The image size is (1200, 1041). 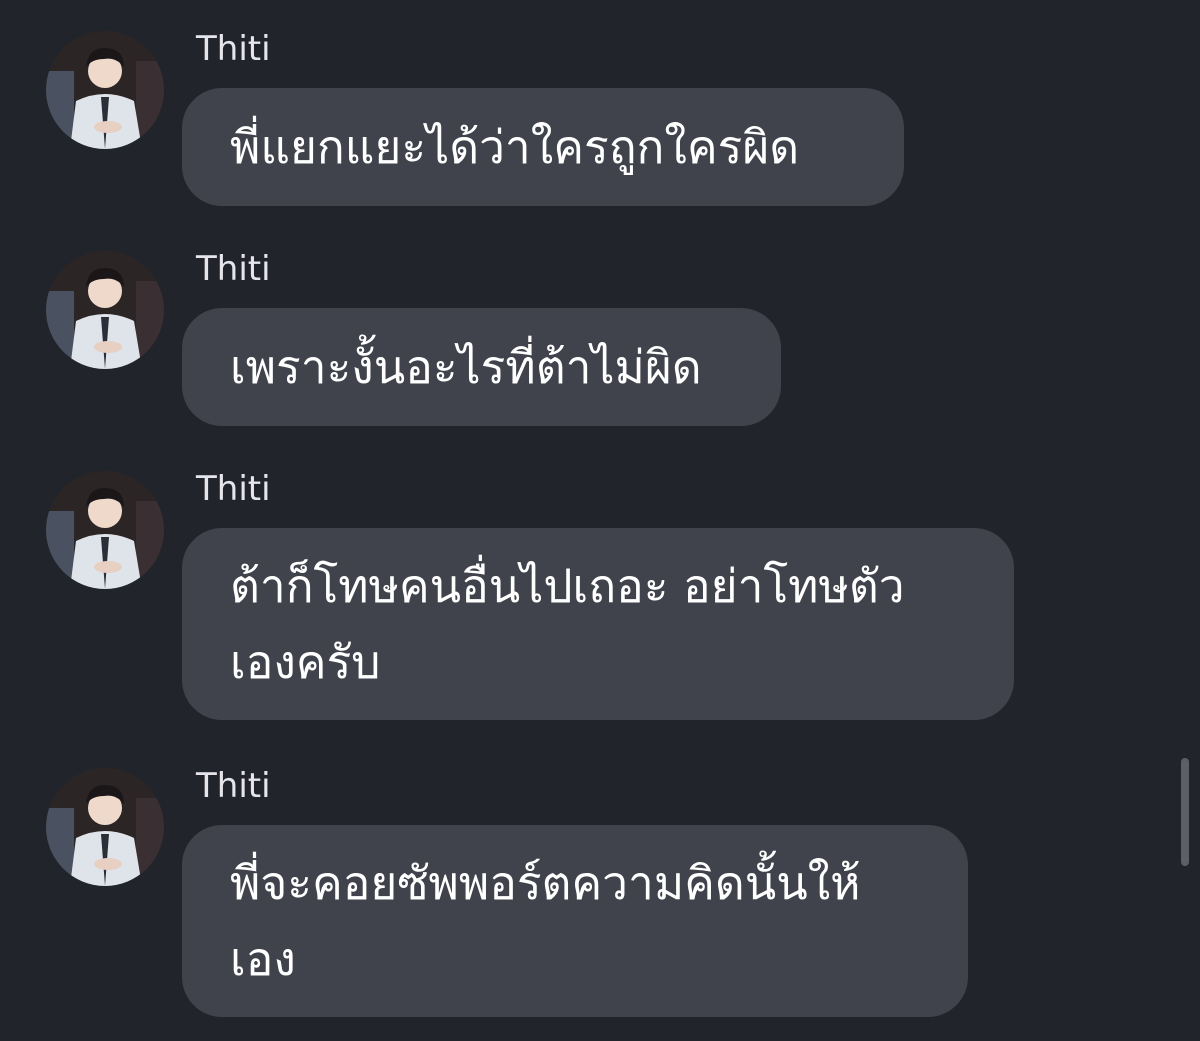 I want to click on message-bubble: พี่แยกแยะได้ว่าใครถูกใครผิด, so click(x=543, y=147).